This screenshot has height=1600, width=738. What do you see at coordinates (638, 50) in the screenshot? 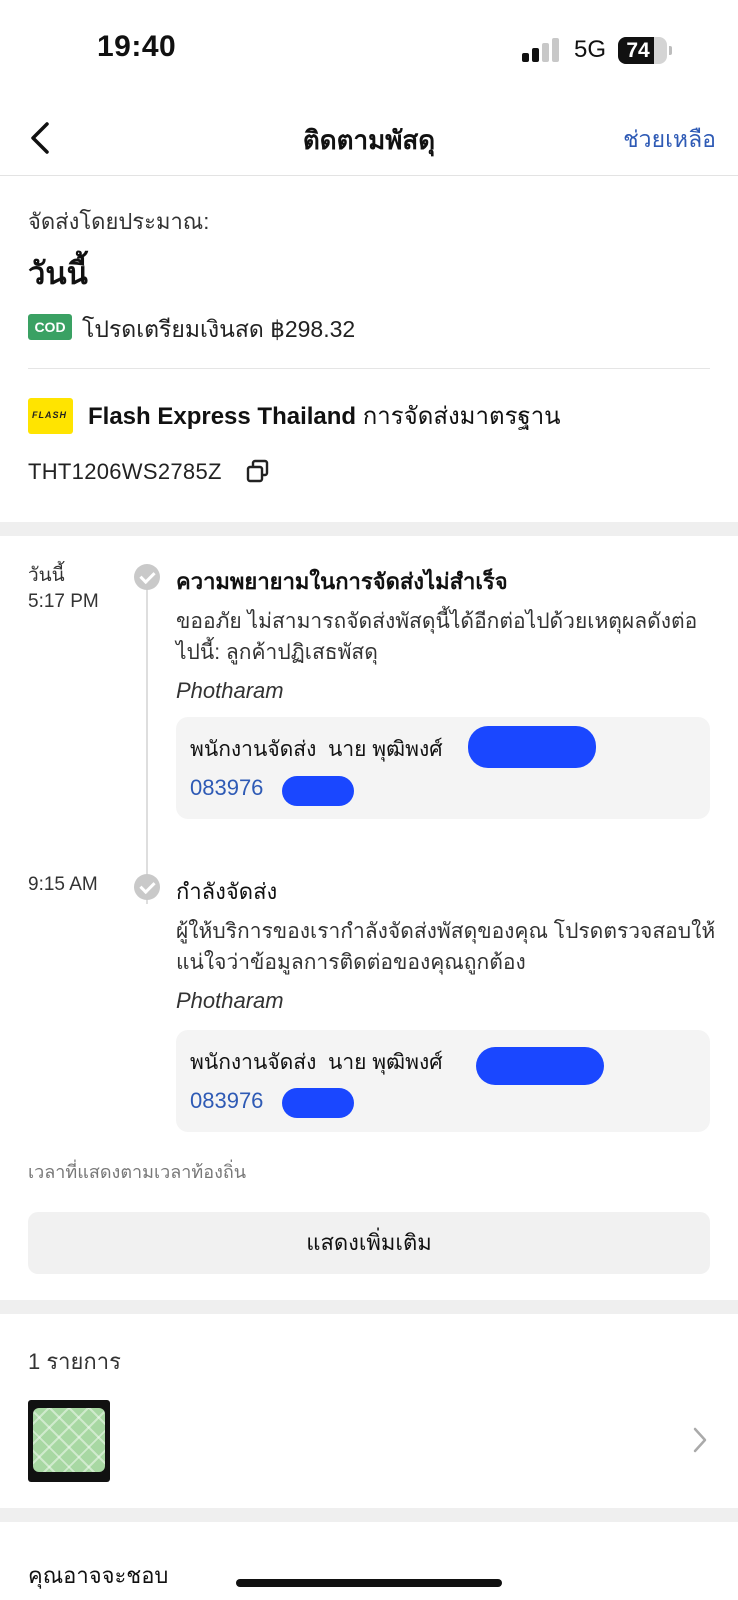
I see `battery-level: 74` at bounding box center [638, 50].